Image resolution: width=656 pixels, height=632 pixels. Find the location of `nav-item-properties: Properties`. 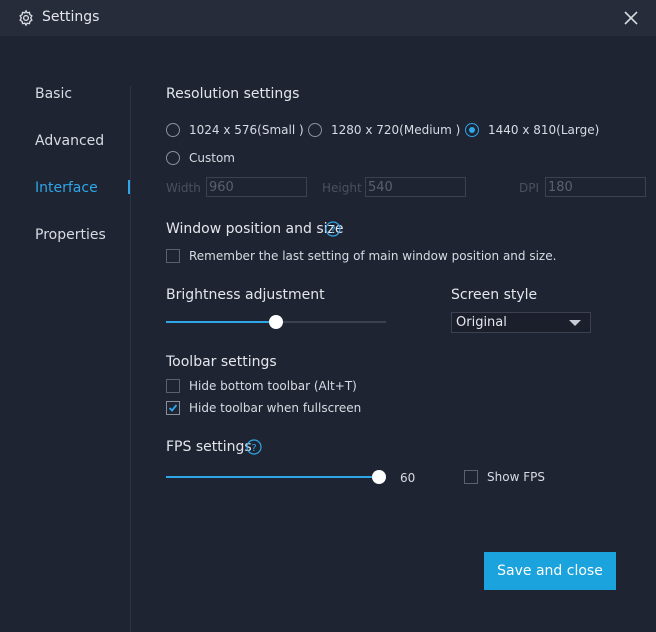

nav-item-properties: Properties is located at coordinates (70, 235).